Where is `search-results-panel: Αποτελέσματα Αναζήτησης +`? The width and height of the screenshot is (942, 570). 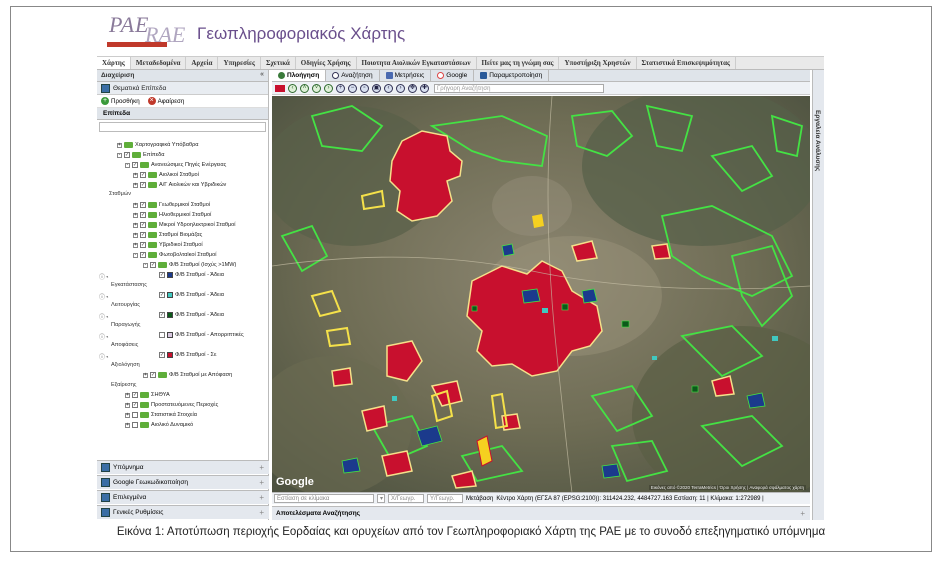 search-results-panel: Αποτελέσματα Αναζήτησης + is located at coordinates (541, 513).